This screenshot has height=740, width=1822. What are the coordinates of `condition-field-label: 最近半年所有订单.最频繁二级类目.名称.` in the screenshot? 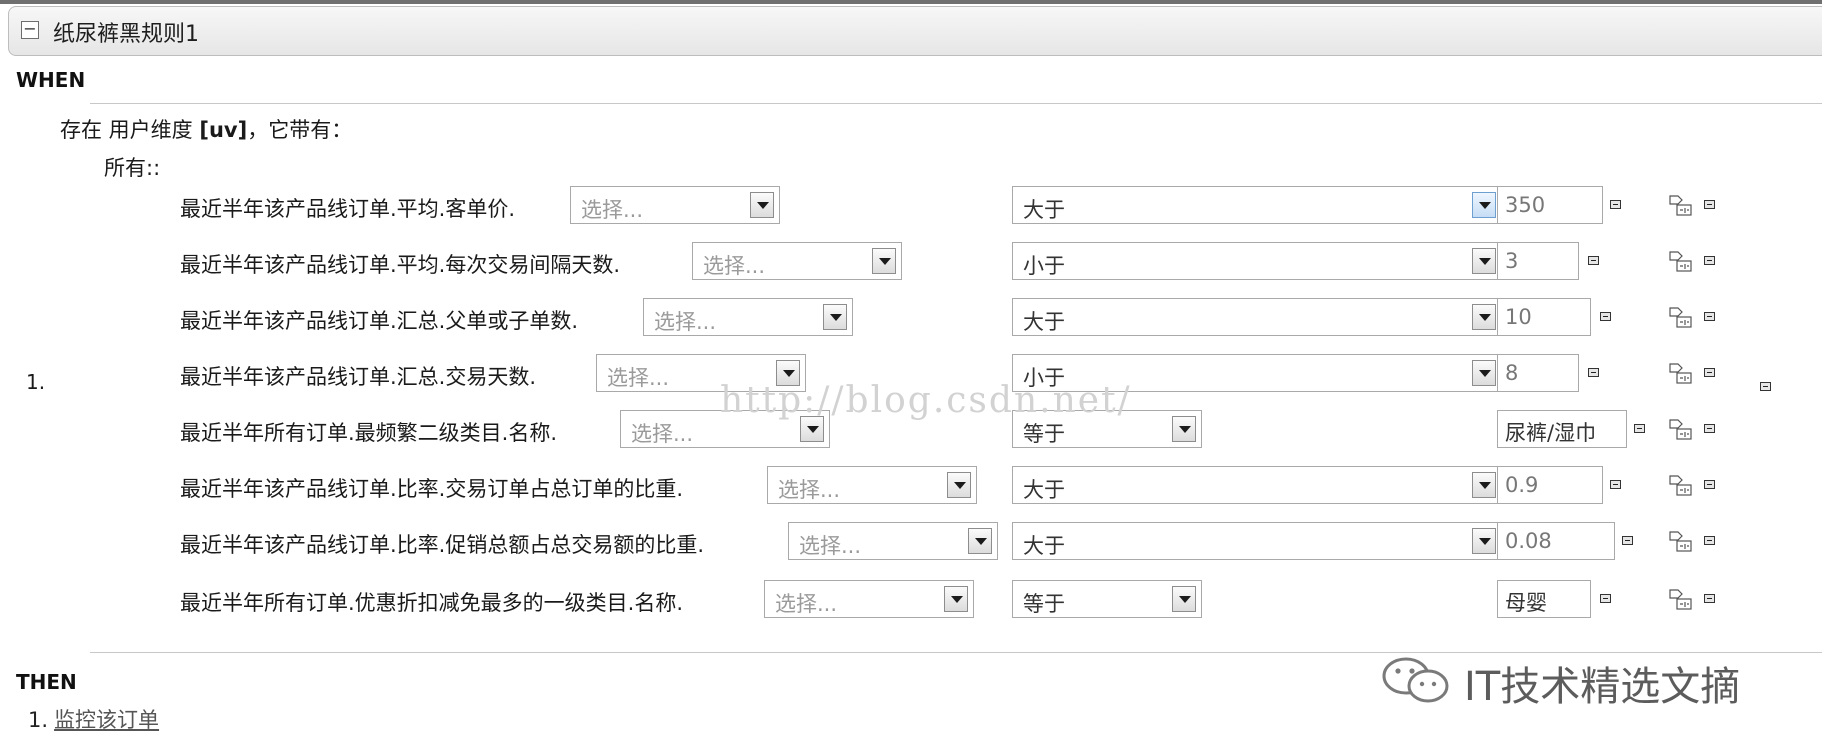 It's located at (369, 433).